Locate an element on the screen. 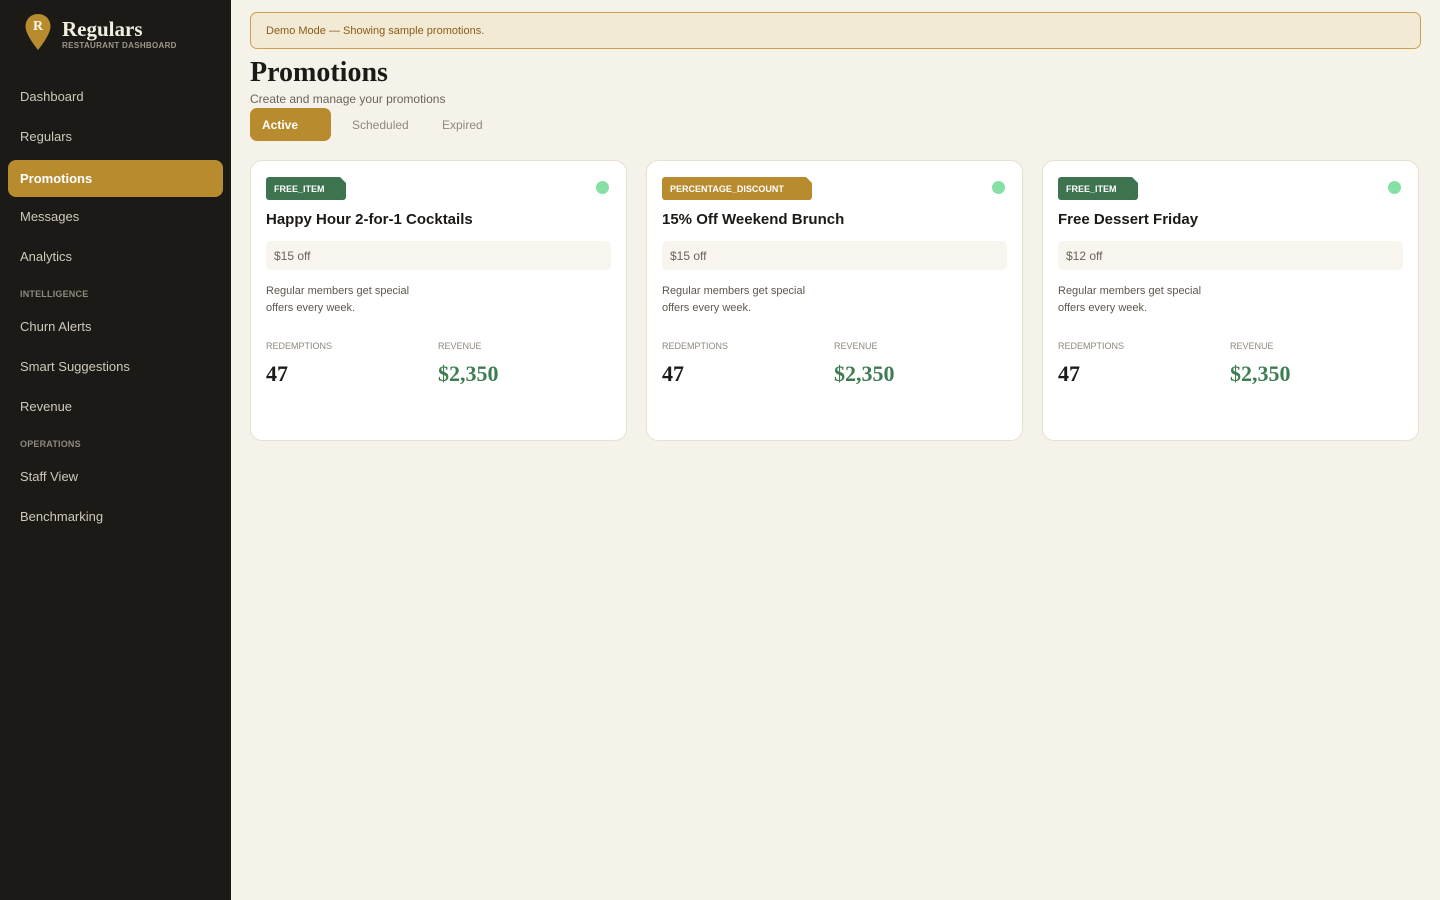 Image resolution: width=1440 pixels, height=900 pixels. sidebar-item-messages: Messages is located at coordinates (115, 216).